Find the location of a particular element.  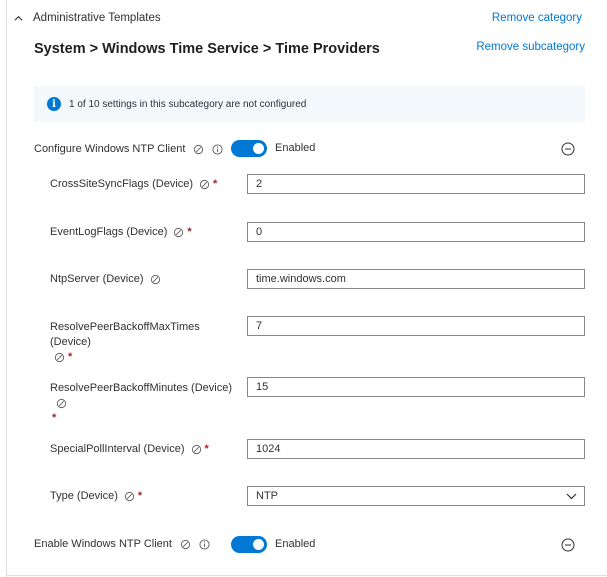

category-header: Administrative Templates is located at coordinates (87, 18).